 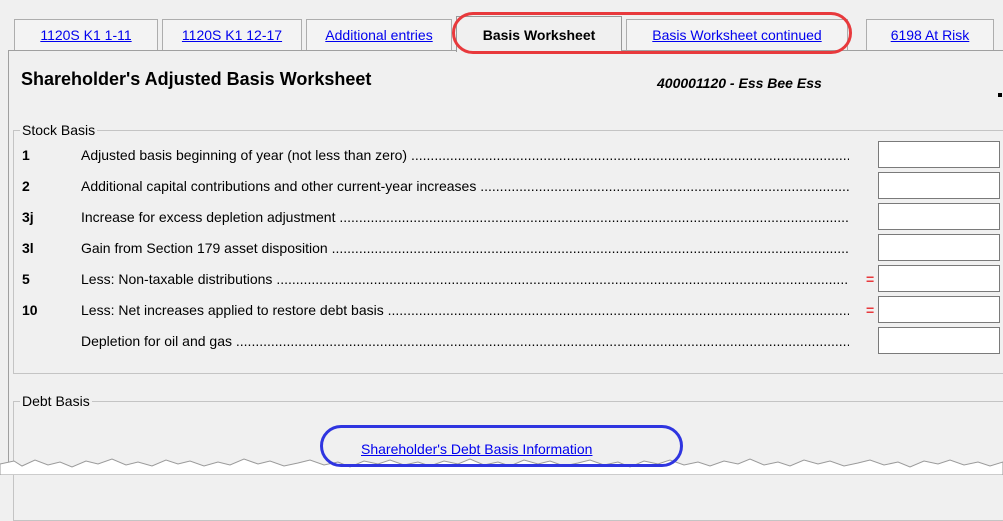 I want to click on line-number: 10, so click(x=30, y=310).